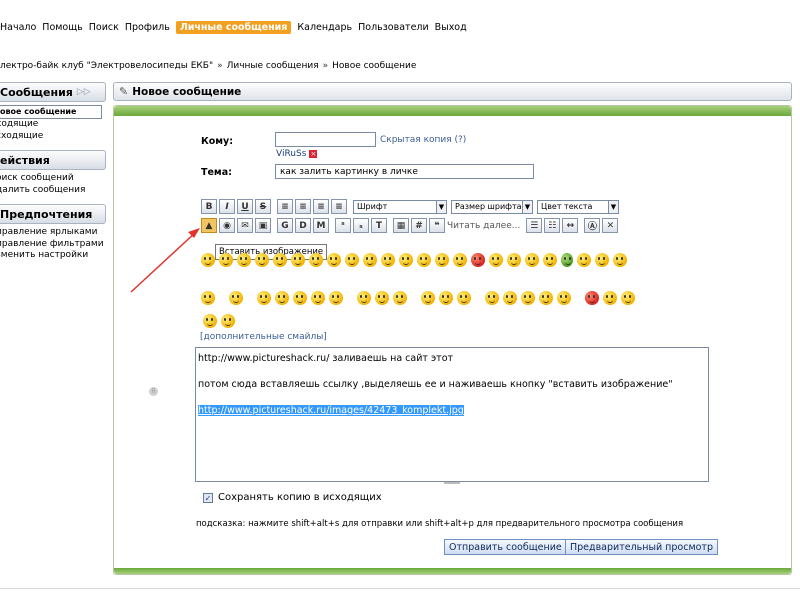 The image size is (800, 595). What do you see at coordinates (233, 27) in the screenshot?
I see `nav-private-messages: Личные сообщения` at bounding box center [233, 27].